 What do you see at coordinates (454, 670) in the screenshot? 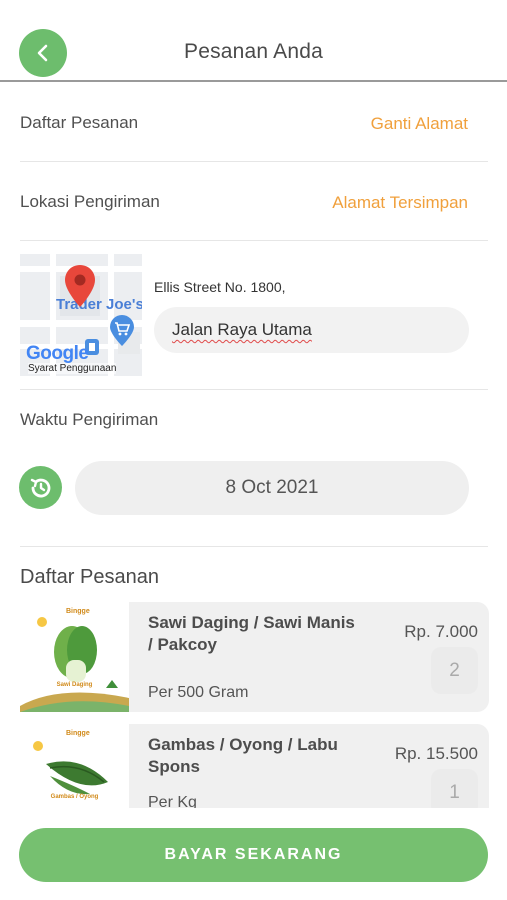
I see `item-quantity: 2` at bounding box center [454, 670].